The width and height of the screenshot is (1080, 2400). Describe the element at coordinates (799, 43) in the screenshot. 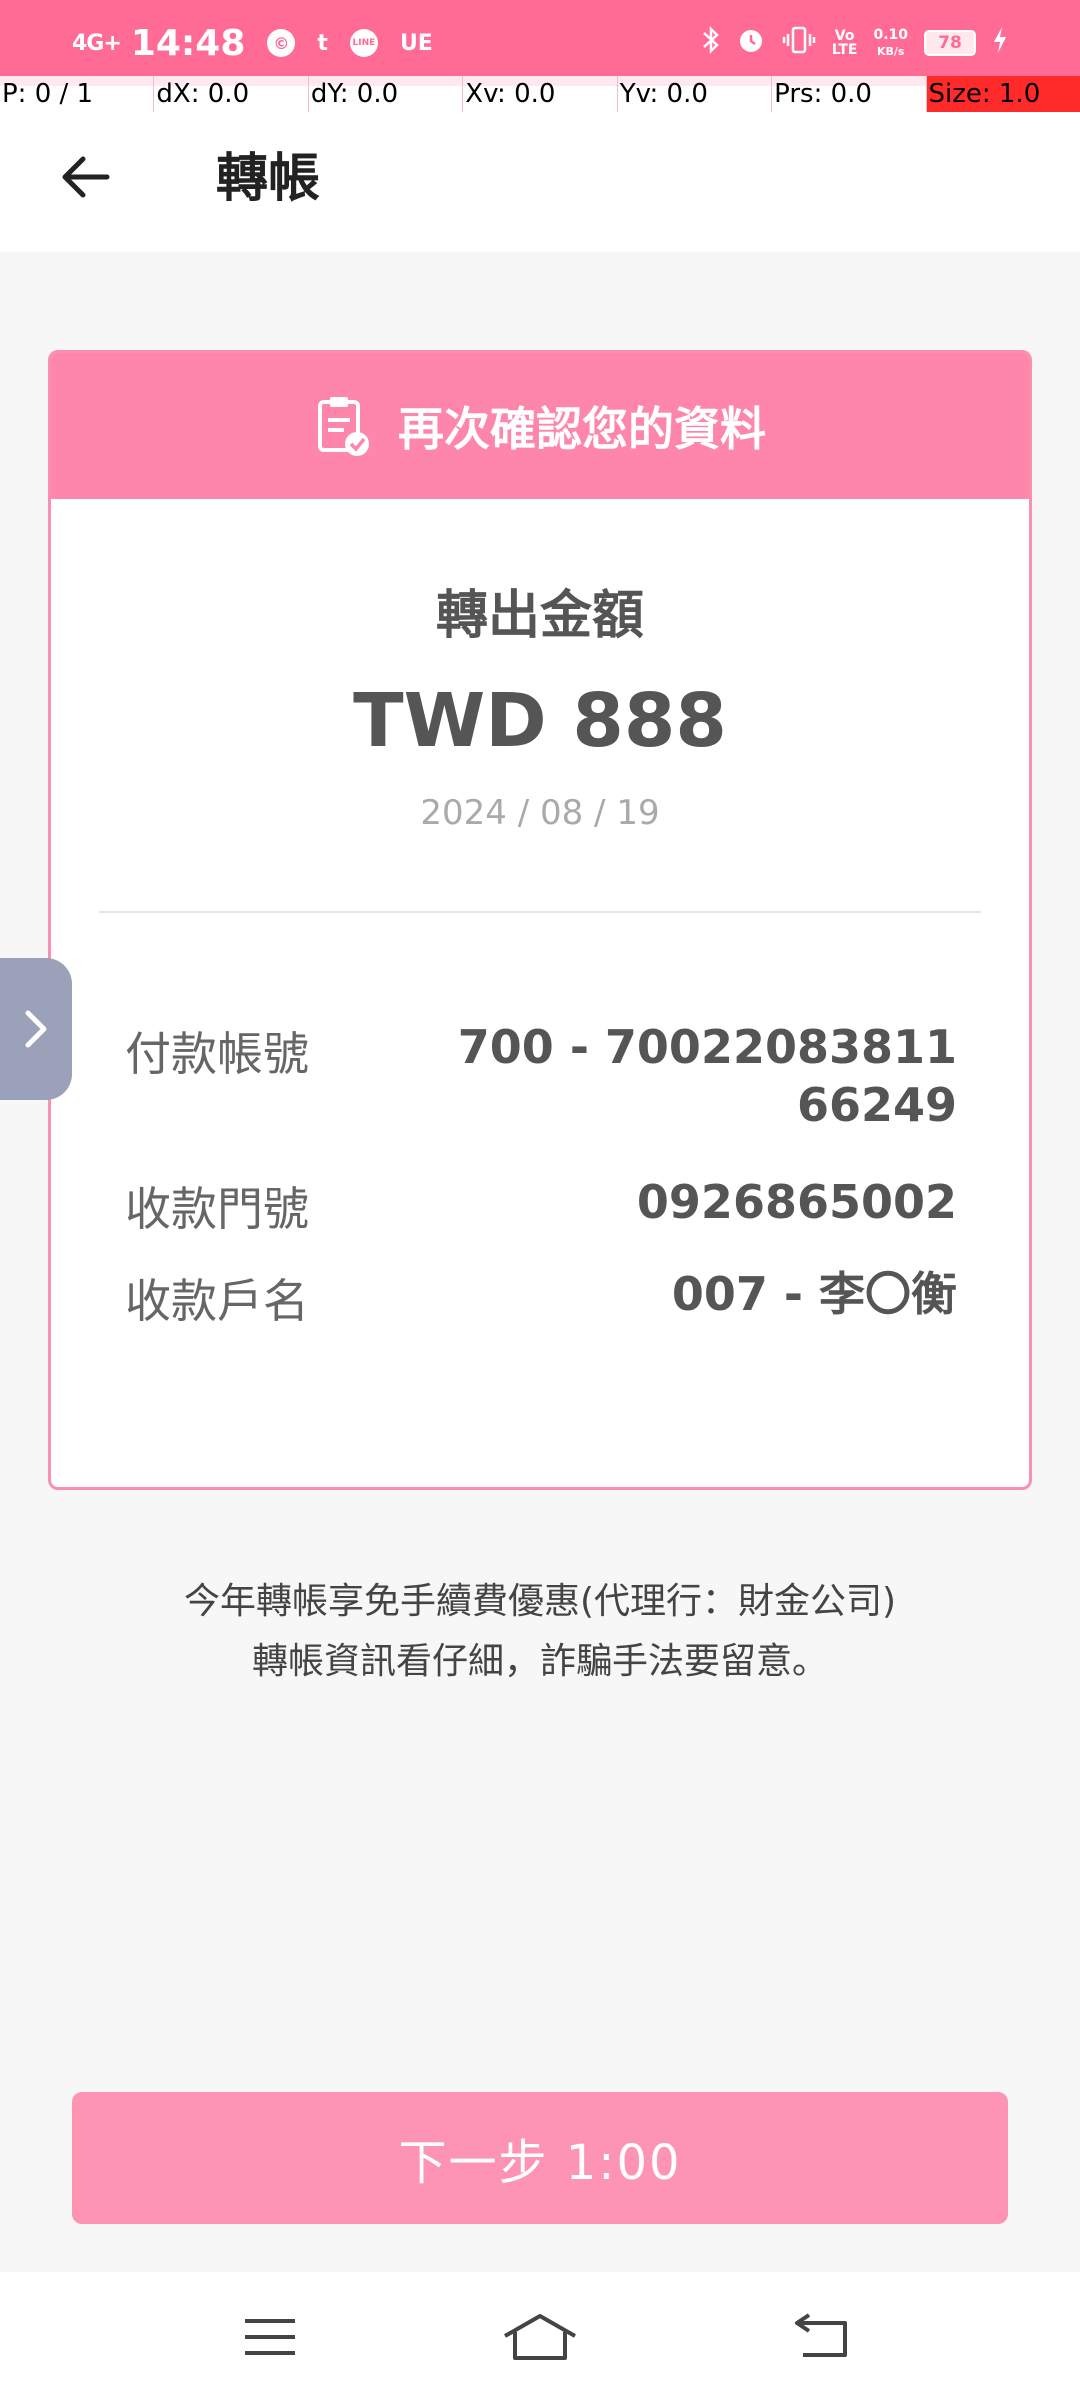

I see `vibrate-icon` at that location.